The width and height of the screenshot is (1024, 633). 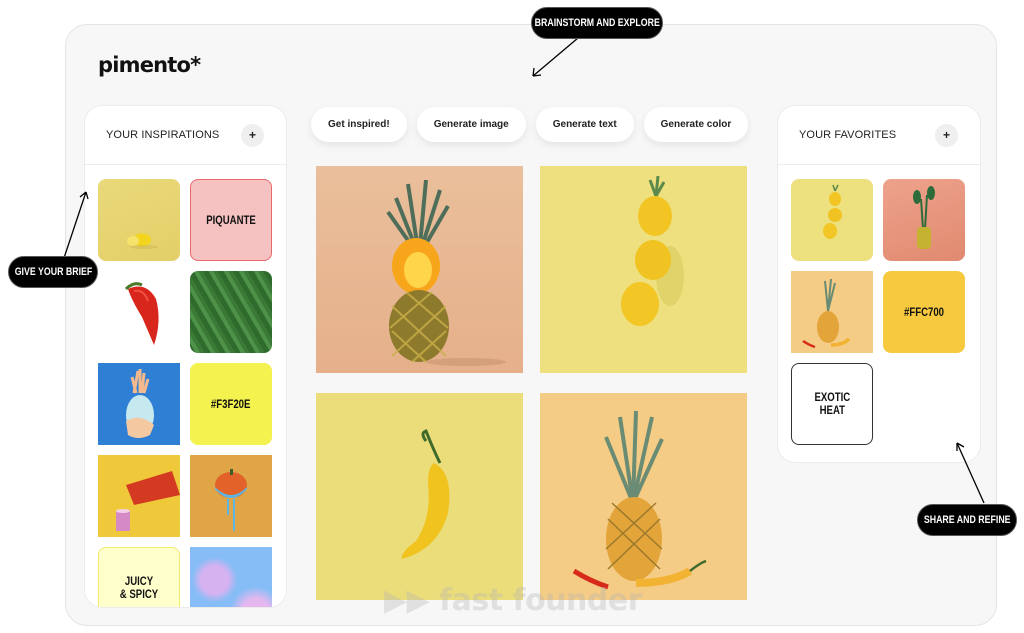 What do you see at coordinates (142, 241) in the screenshot?
I see `lemon-illustration` at bounding box center [142, 241].